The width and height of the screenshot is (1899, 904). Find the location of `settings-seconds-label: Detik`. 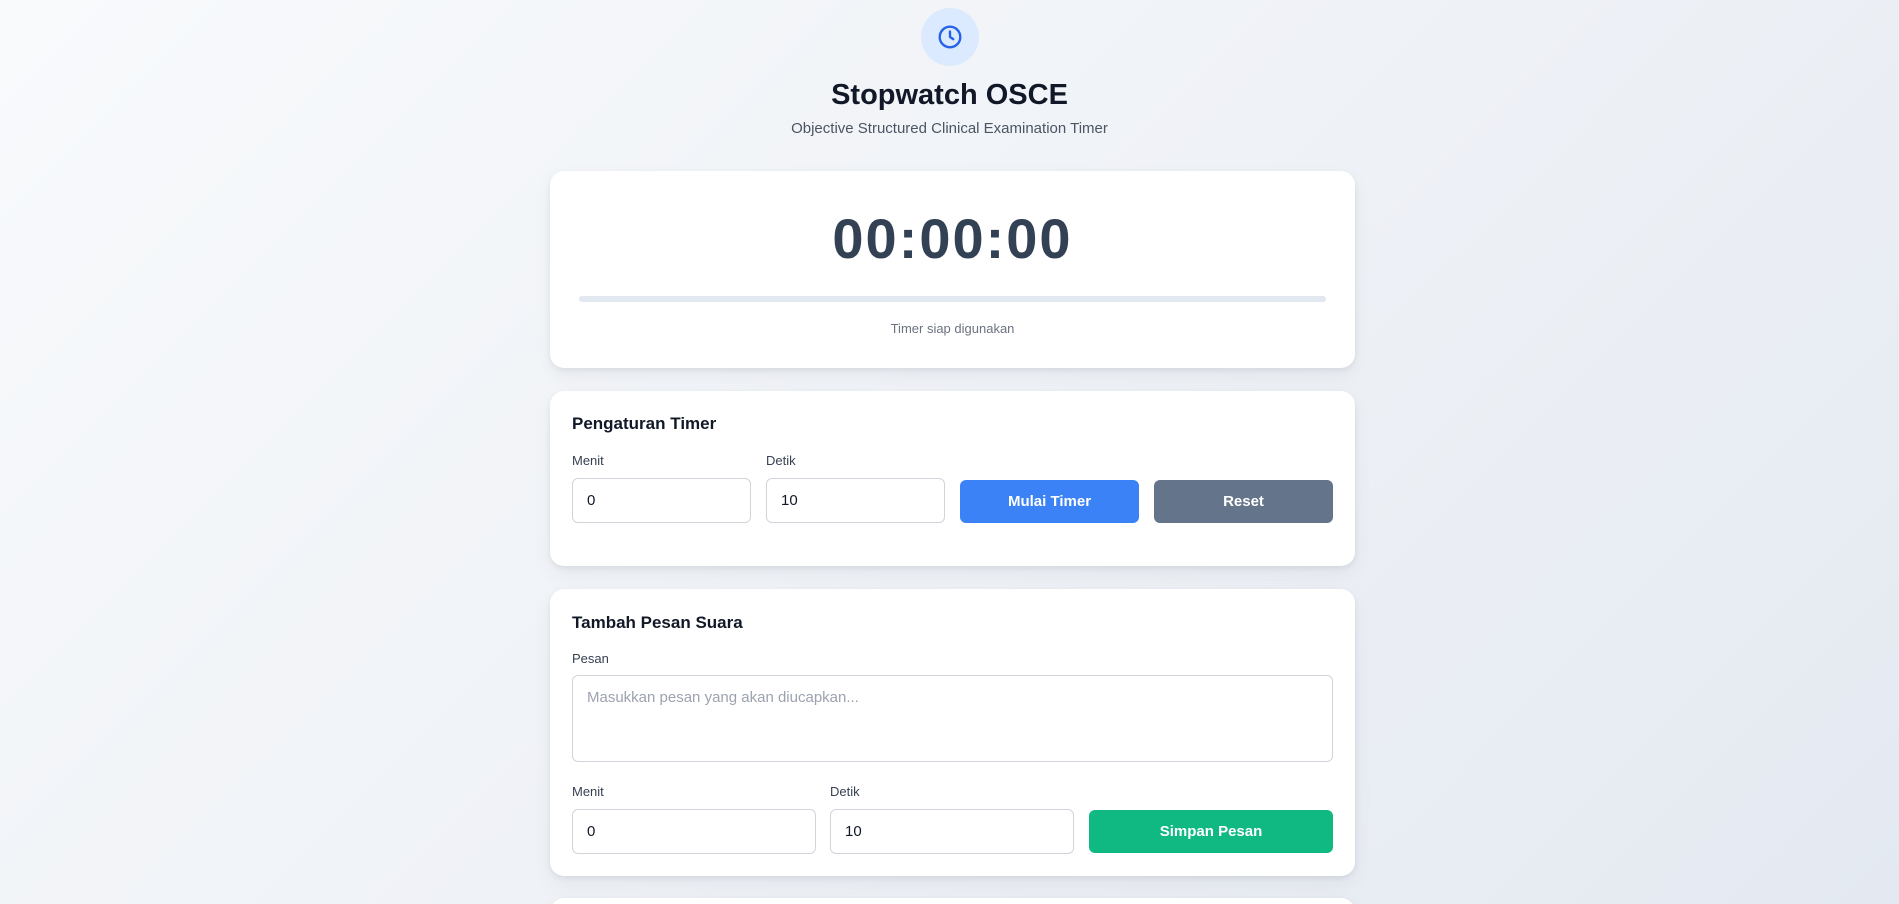

settings-seconds-label: Detik is located at coordinates (781, 460).